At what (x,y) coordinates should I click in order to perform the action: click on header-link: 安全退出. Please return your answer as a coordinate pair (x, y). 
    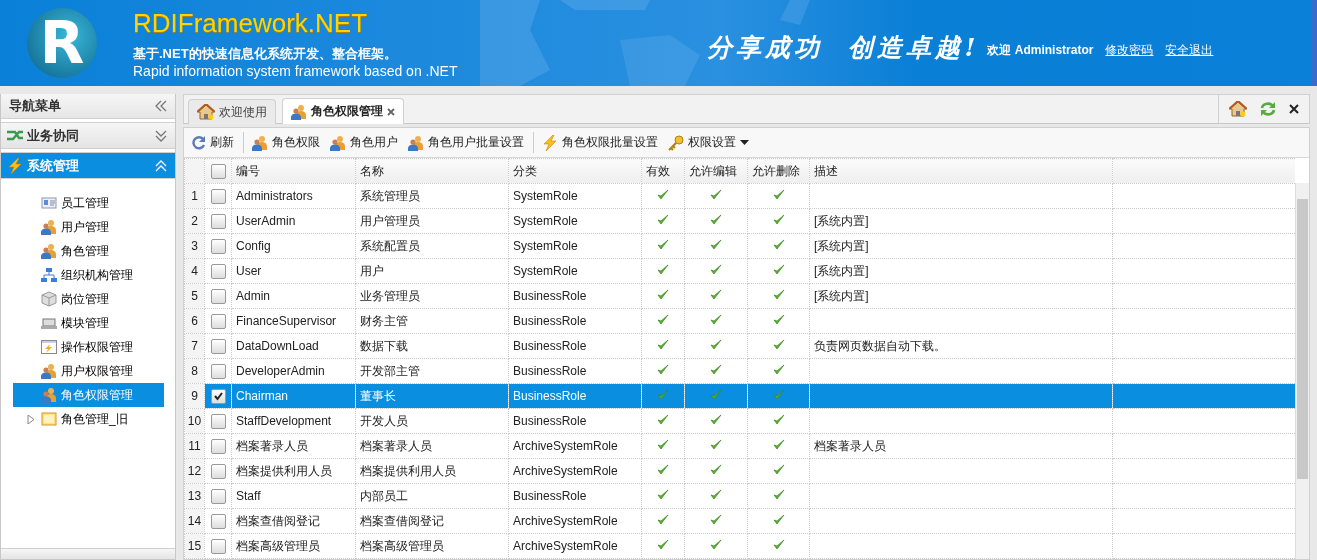
    Looking at the image, I should click on (1189, 50).